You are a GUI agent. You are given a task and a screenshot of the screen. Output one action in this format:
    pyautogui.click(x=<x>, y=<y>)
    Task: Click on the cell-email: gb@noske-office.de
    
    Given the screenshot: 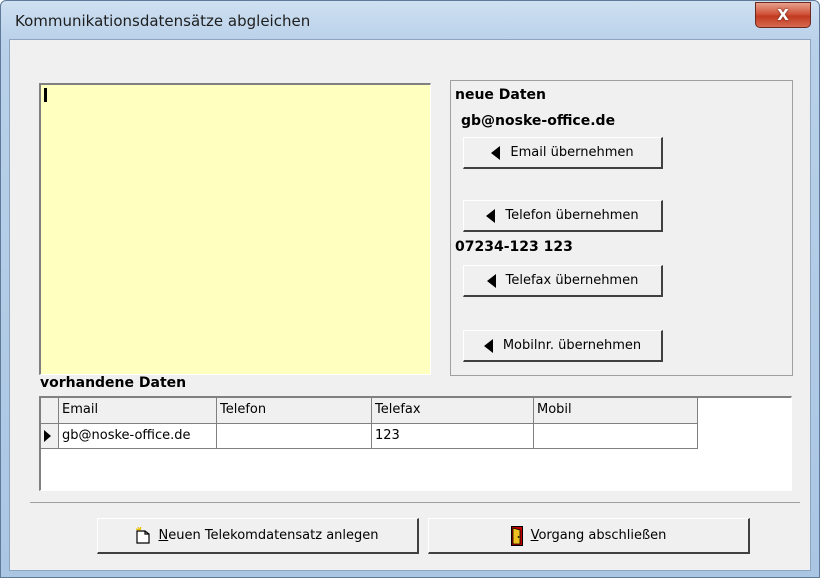 What is the action you would take?
    pyautogui.click(x=138, y=436)
    